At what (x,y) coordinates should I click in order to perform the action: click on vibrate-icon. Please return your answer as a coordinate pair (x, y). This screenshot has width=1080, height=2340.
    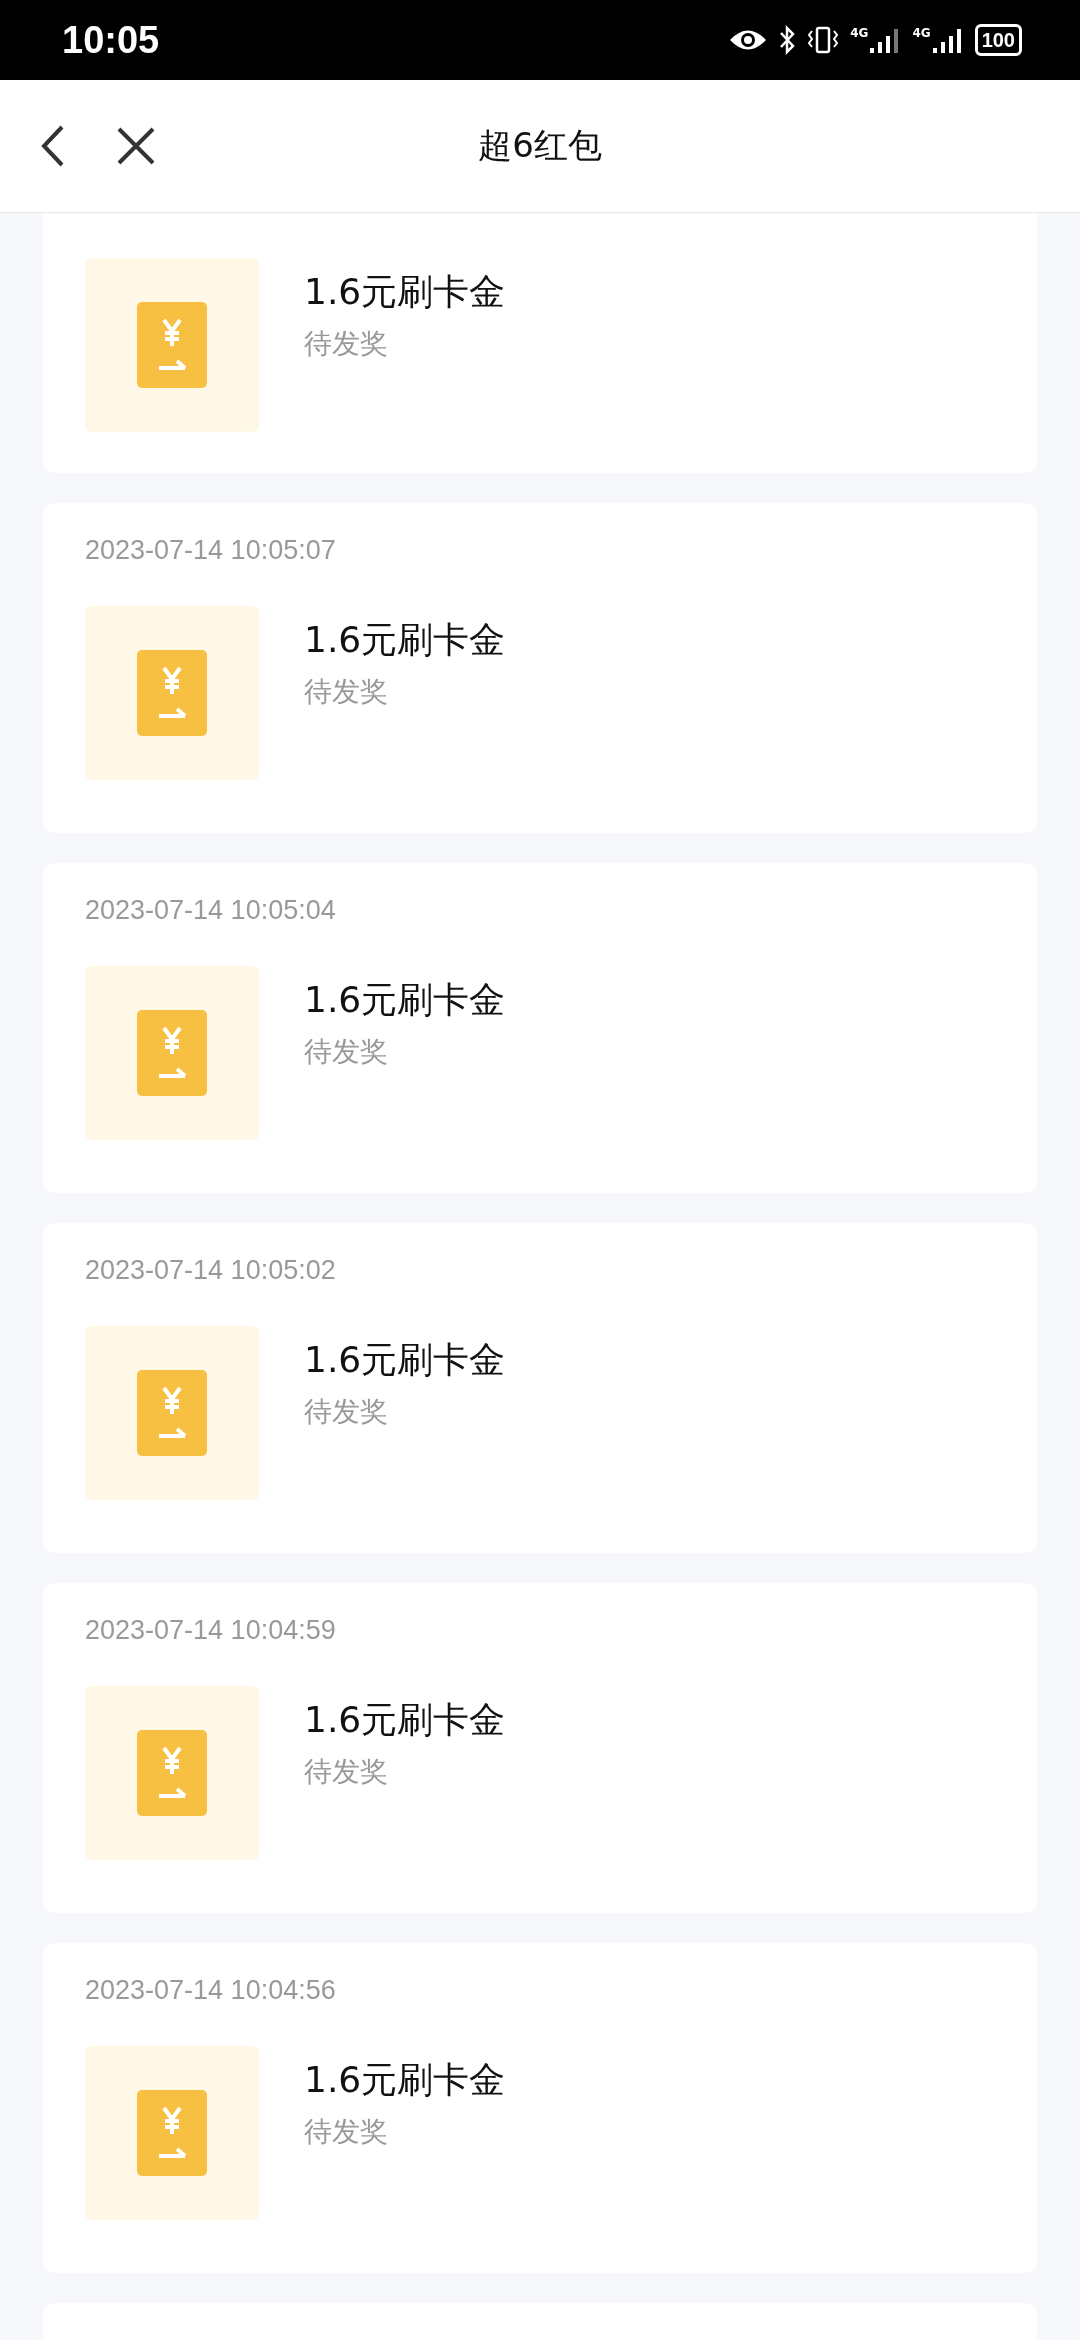
    Looking at the image, I should click on (823, 40).